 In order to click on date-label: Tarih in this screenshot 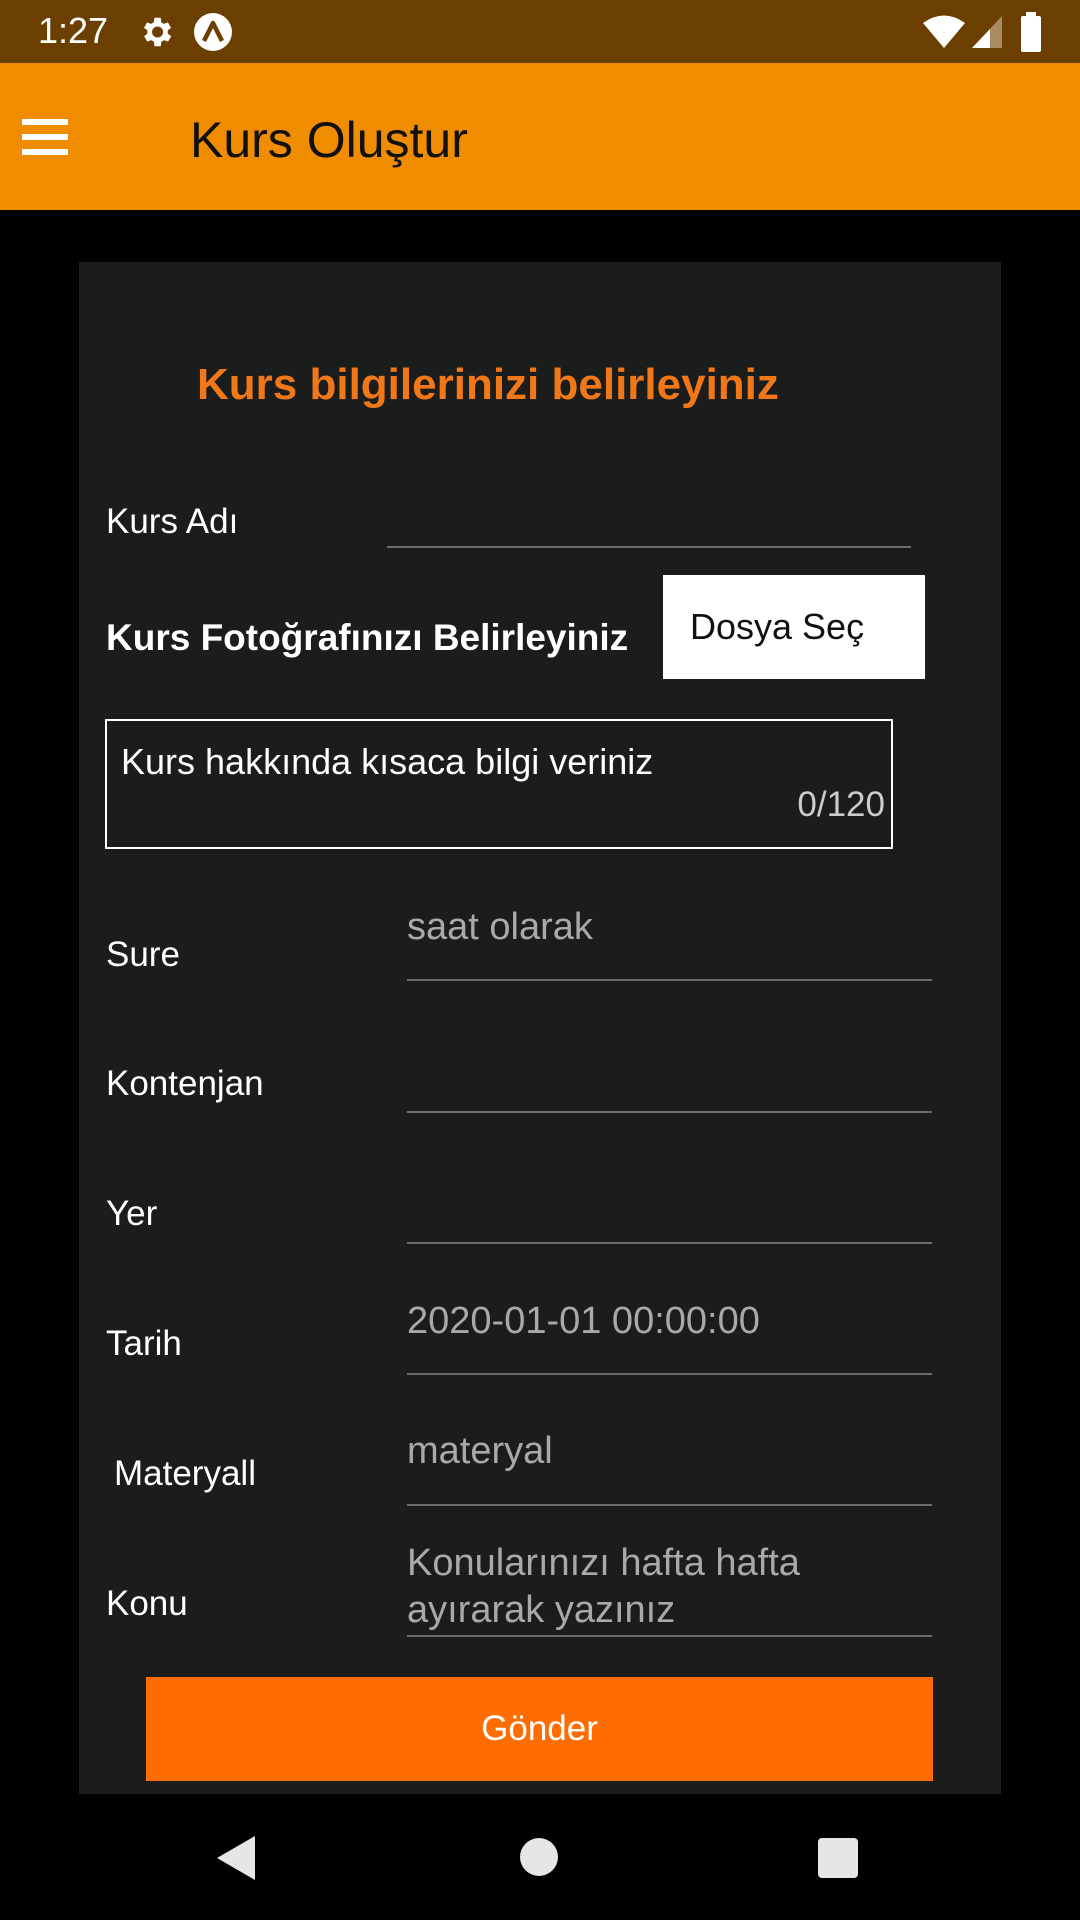, I will do `click(144, 1343)`.